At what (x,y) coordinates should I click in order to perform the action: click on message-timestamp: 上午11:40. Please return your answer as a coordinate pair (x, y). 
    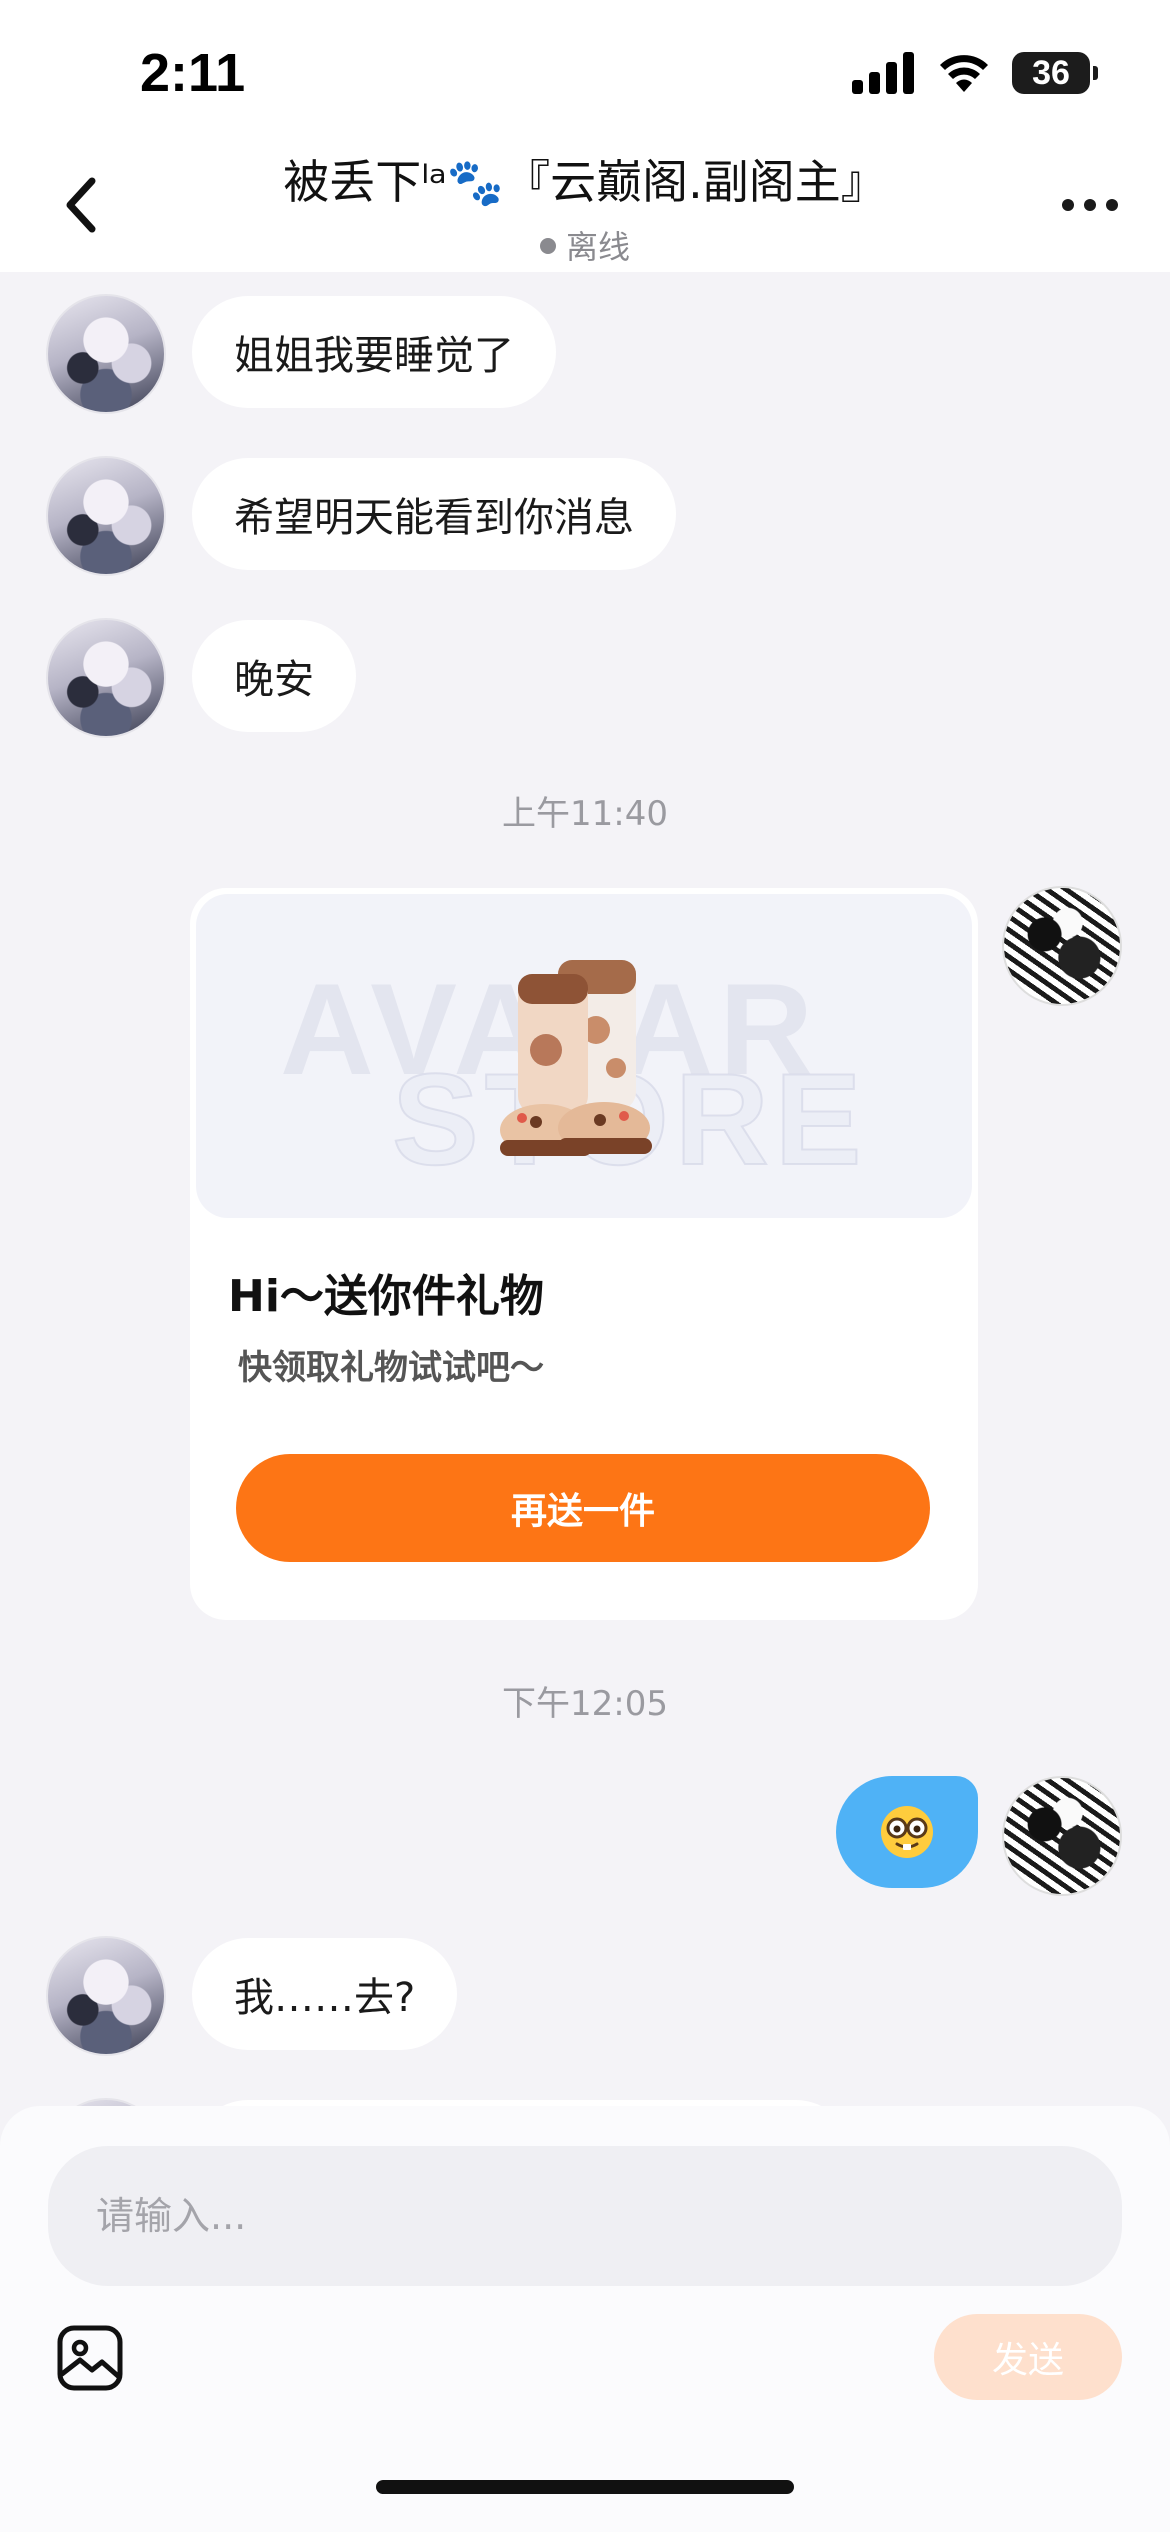
    Looking at the image, I should click on (585, 814).